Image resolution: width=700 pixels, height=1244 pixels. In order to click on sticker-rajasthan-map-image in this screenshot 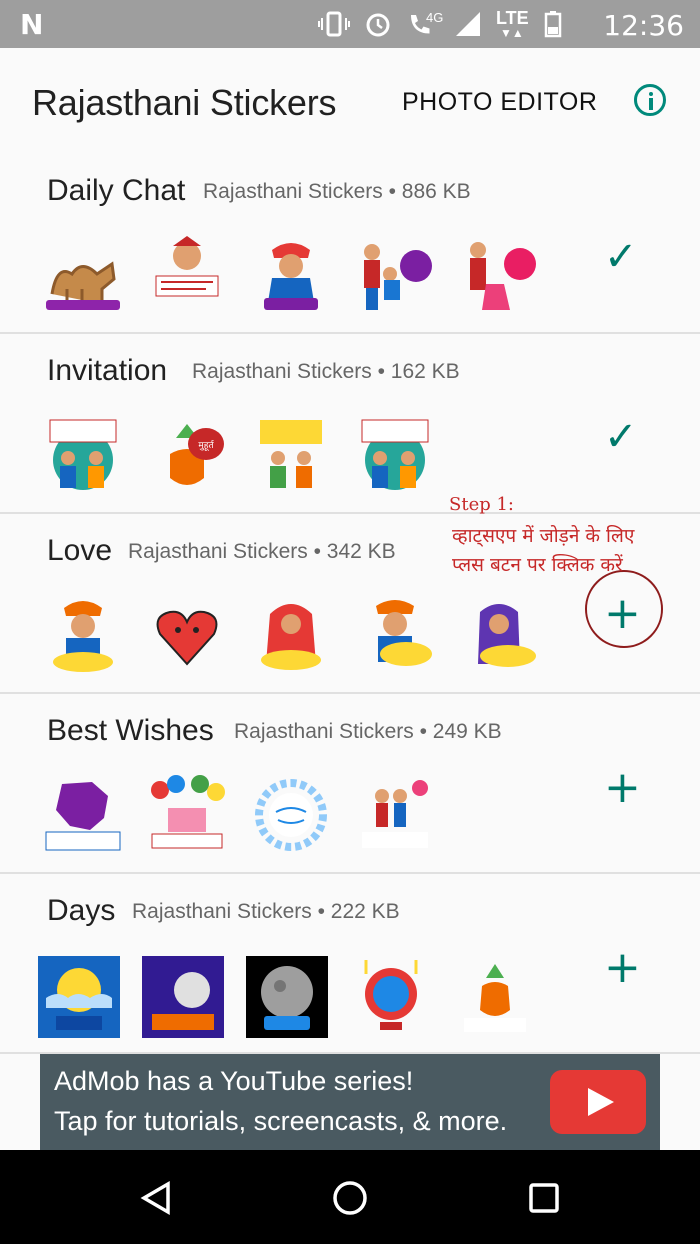, I will do `click(83, 816)`.